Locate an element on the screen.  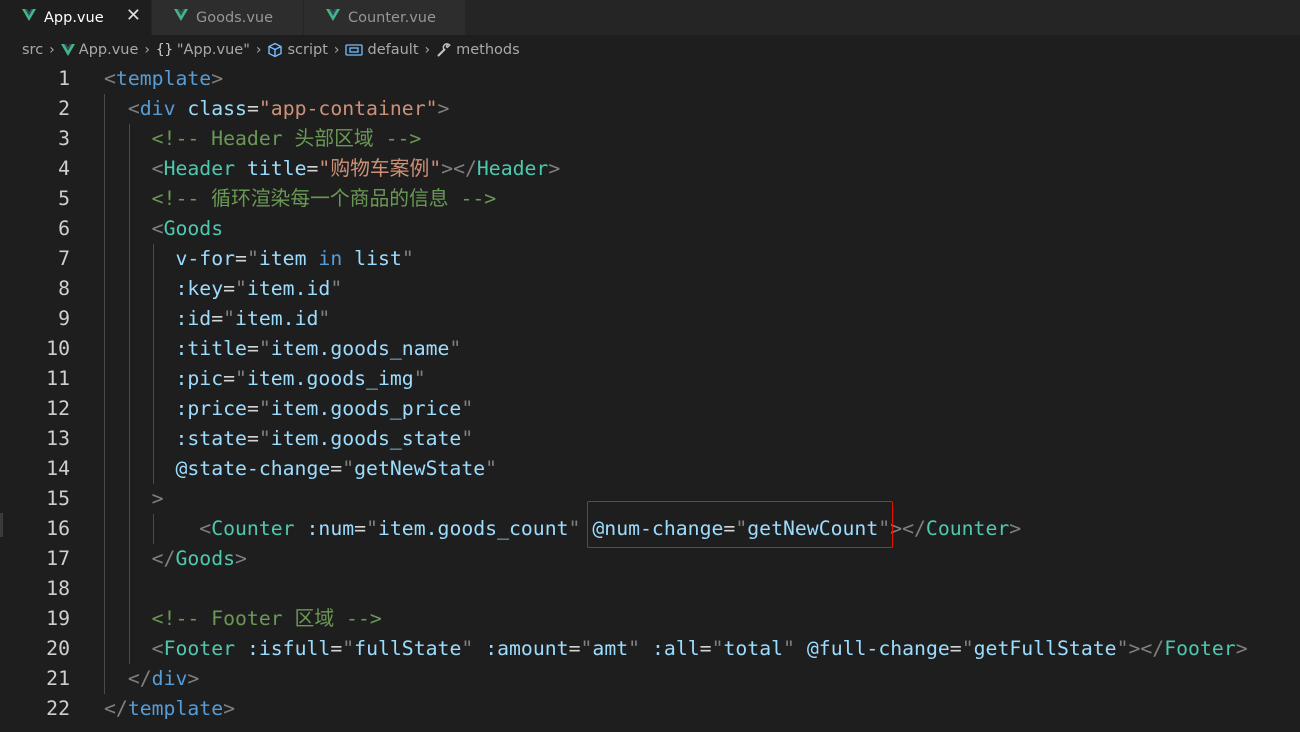
code-line: 19 <!-- Footer 区域 --> is located at coordinates (650, 619).